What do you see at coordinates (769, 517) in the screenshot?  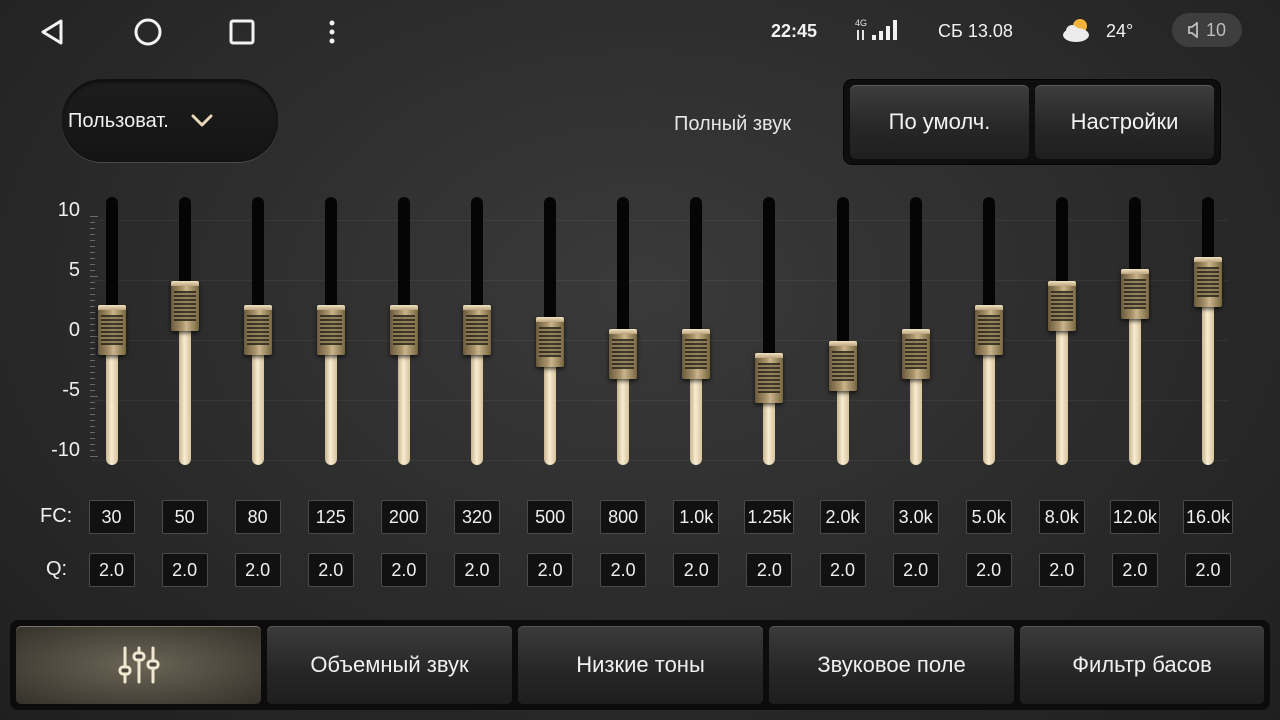 I see `fc-value-box: 1.25k` at bounding box center [769, 517].